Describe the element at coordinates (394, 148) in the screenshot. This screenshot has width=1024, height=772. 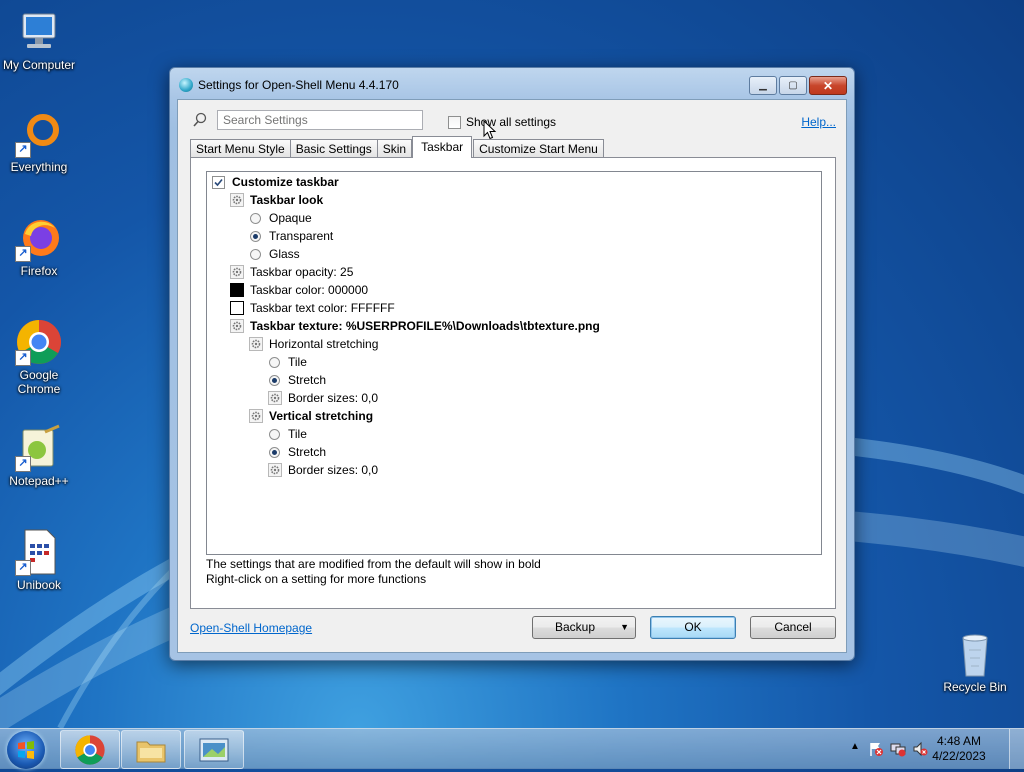
I see `tab-skin: Skin` at that location.